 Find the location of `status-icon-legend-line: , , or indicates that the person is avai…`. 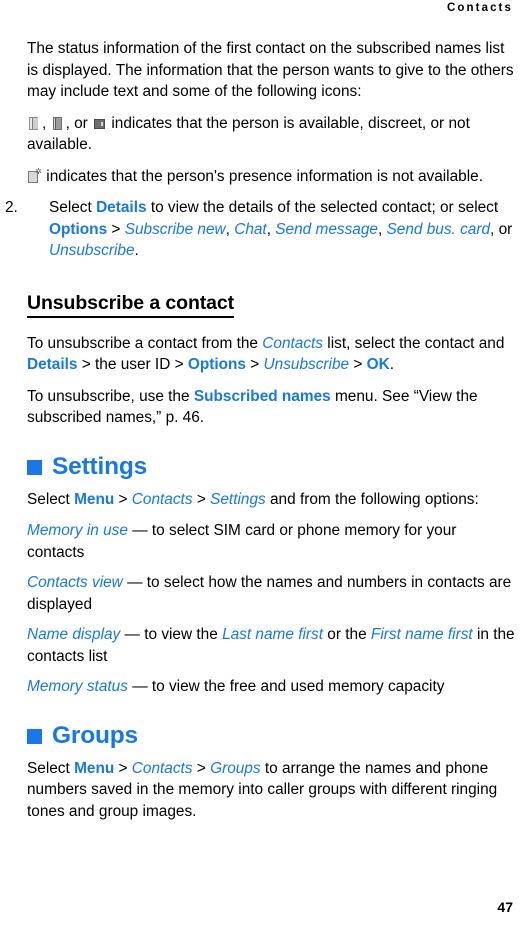

status-icon-legend-line: , , or indicates that the person is avai… is located at coordinates (271, 134).